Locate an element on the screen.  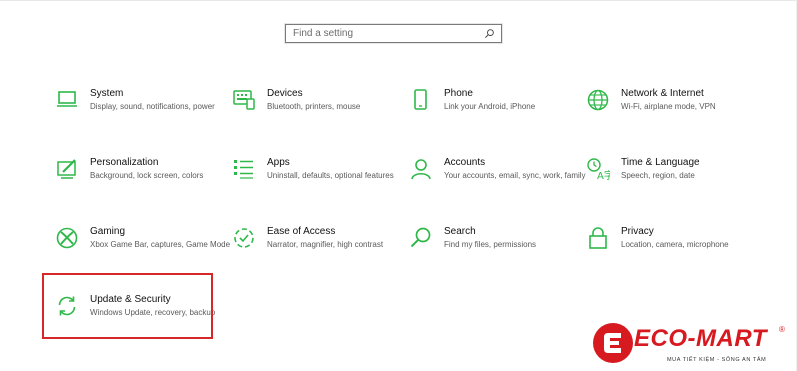
tile-title: Gaming is located at coordinates (108, 231).